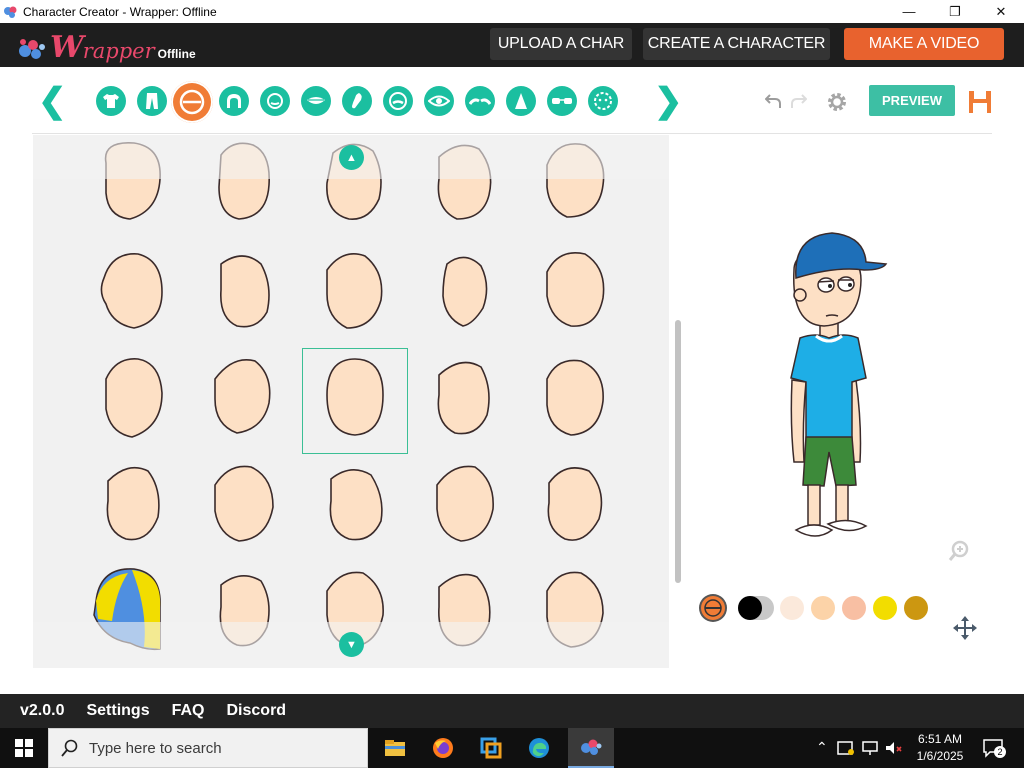 The image size is (1024, 768). Describe the element at coordinates (561, 44) in the screenshot. I see `upload-char-button: UPLOAD A CHAR` at that location.